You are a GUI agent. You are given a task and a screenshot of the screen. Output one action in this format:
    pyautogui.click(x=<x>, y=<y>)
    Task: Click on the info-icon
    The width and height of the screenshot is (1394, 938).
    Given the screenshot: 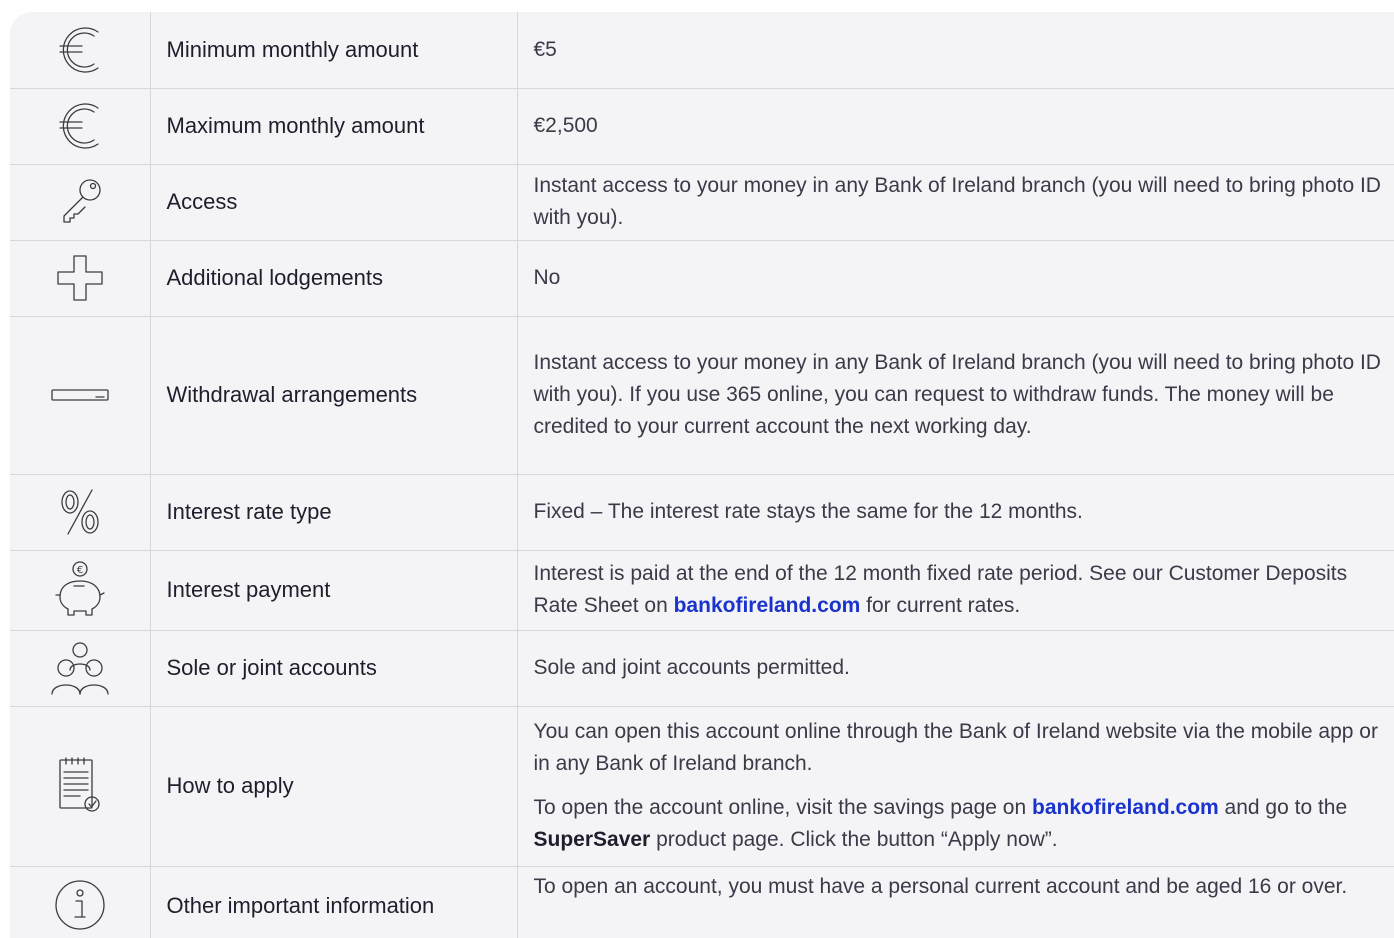 What is the action you would take?
    pyautogui.click(x=80, y=904)
    